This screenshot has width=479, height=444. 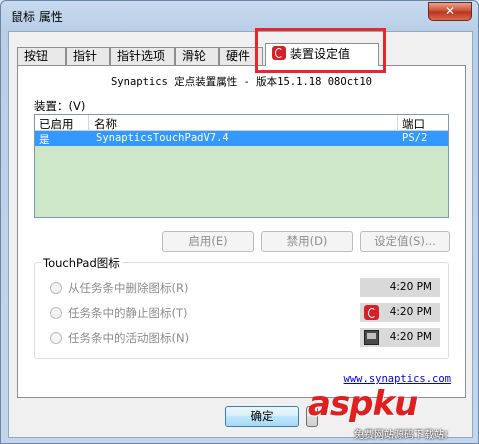 I want to click on tab-pointer-options: 指针选项, so click(x=142, y=56).